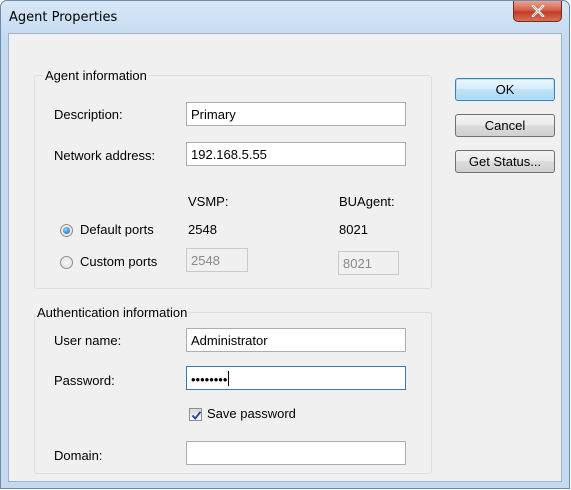 Image resolution: width=571 pixels, height=490 pixels. Describe the element at coordinates (368, 263) in the screenshot. I see `custom-buagent-input: 8021` at that location.